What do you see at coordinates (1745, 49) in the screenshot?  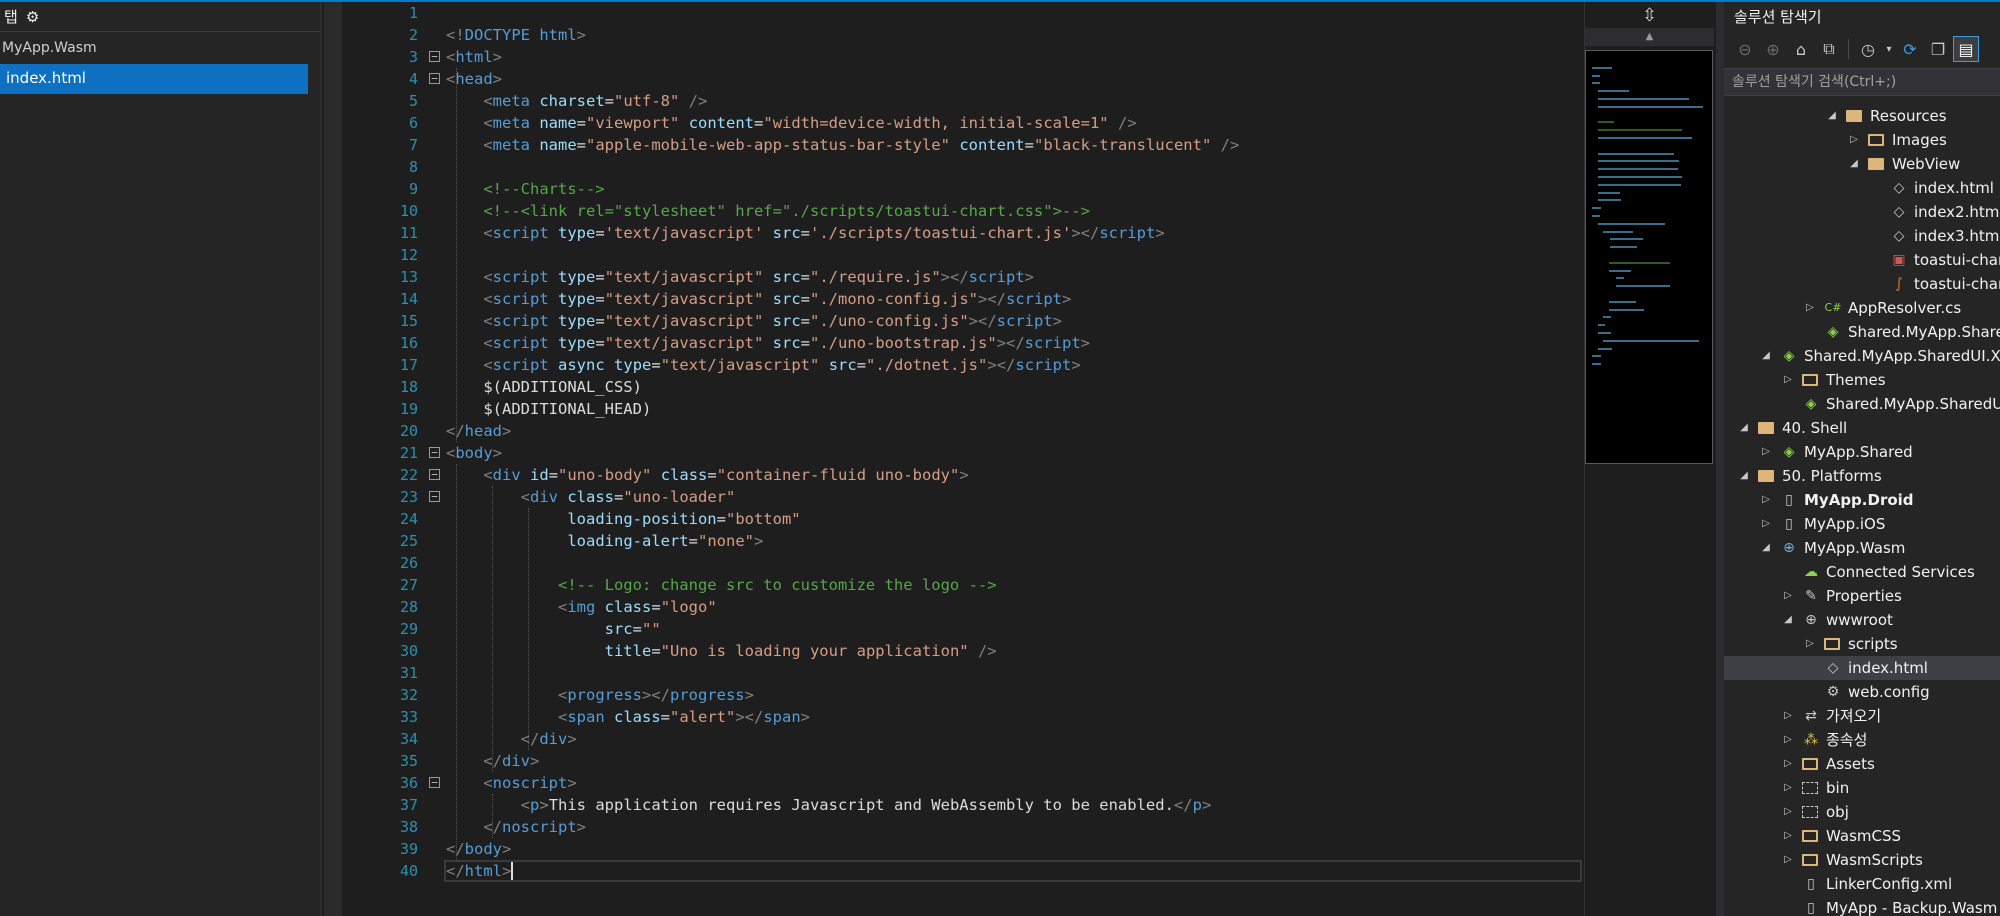 I see `back-icon: ⊖` at bounding box center [1745, 49].